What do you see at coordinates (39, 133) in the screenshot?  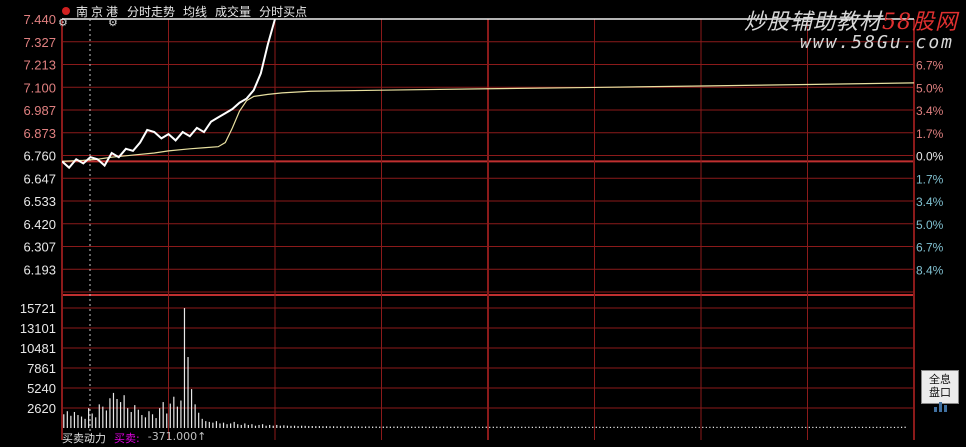 I see `price-tick-label: 6.873` at bounding box center [39, 133].